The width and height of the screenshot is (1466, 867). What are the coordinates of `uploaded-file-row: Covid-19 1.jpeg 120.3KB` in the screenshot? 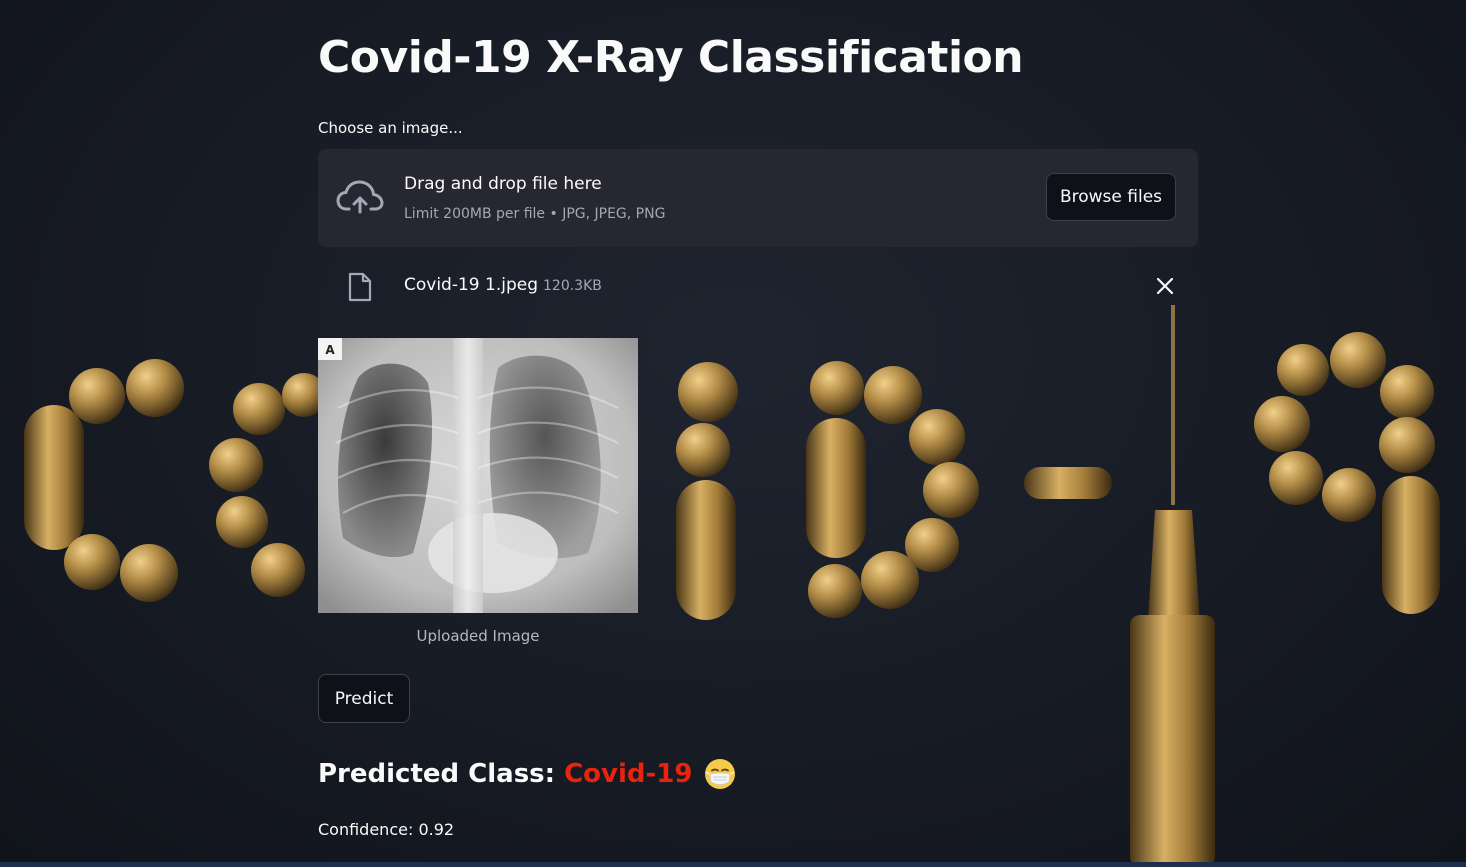 It's located at (758, 287).